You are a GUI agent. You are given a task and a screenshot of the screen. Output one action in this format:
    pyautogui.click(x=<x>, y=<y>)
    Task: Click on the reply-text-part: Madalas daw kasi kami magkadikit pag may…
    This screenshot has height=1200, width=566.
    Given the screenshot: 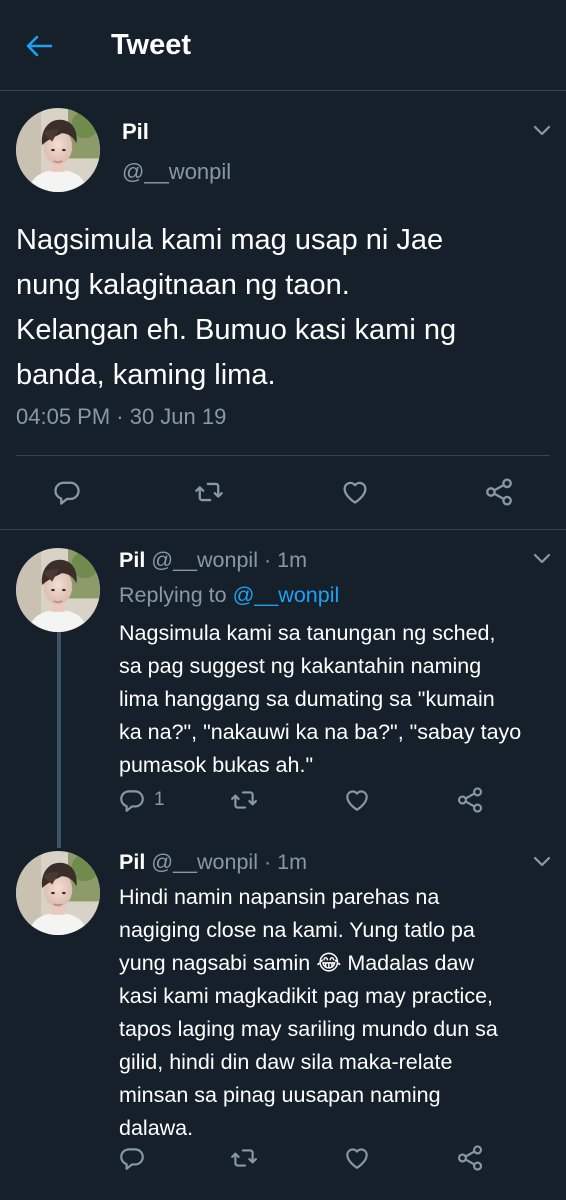 What is the action you would take?
    pyautogui.click(x=308, y=1045)
    